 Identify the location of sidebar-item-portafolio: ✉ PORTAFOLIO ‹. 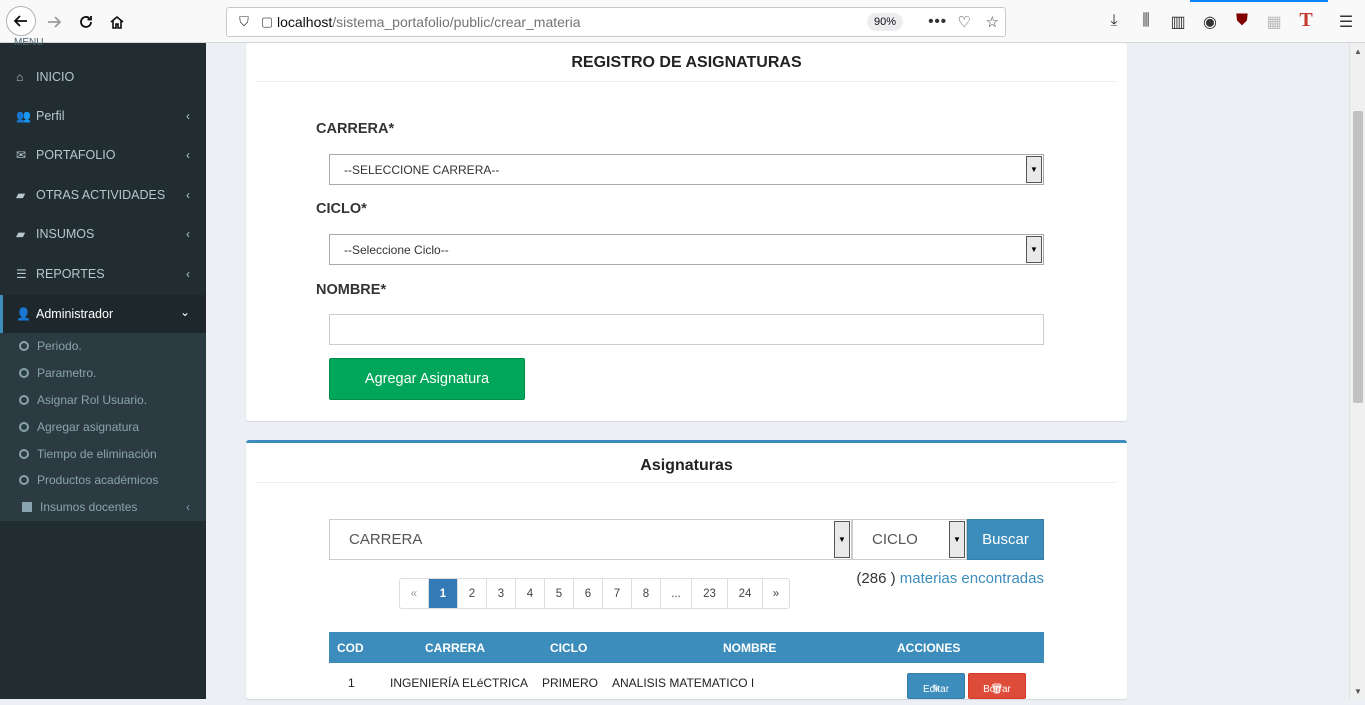
(103, 155).